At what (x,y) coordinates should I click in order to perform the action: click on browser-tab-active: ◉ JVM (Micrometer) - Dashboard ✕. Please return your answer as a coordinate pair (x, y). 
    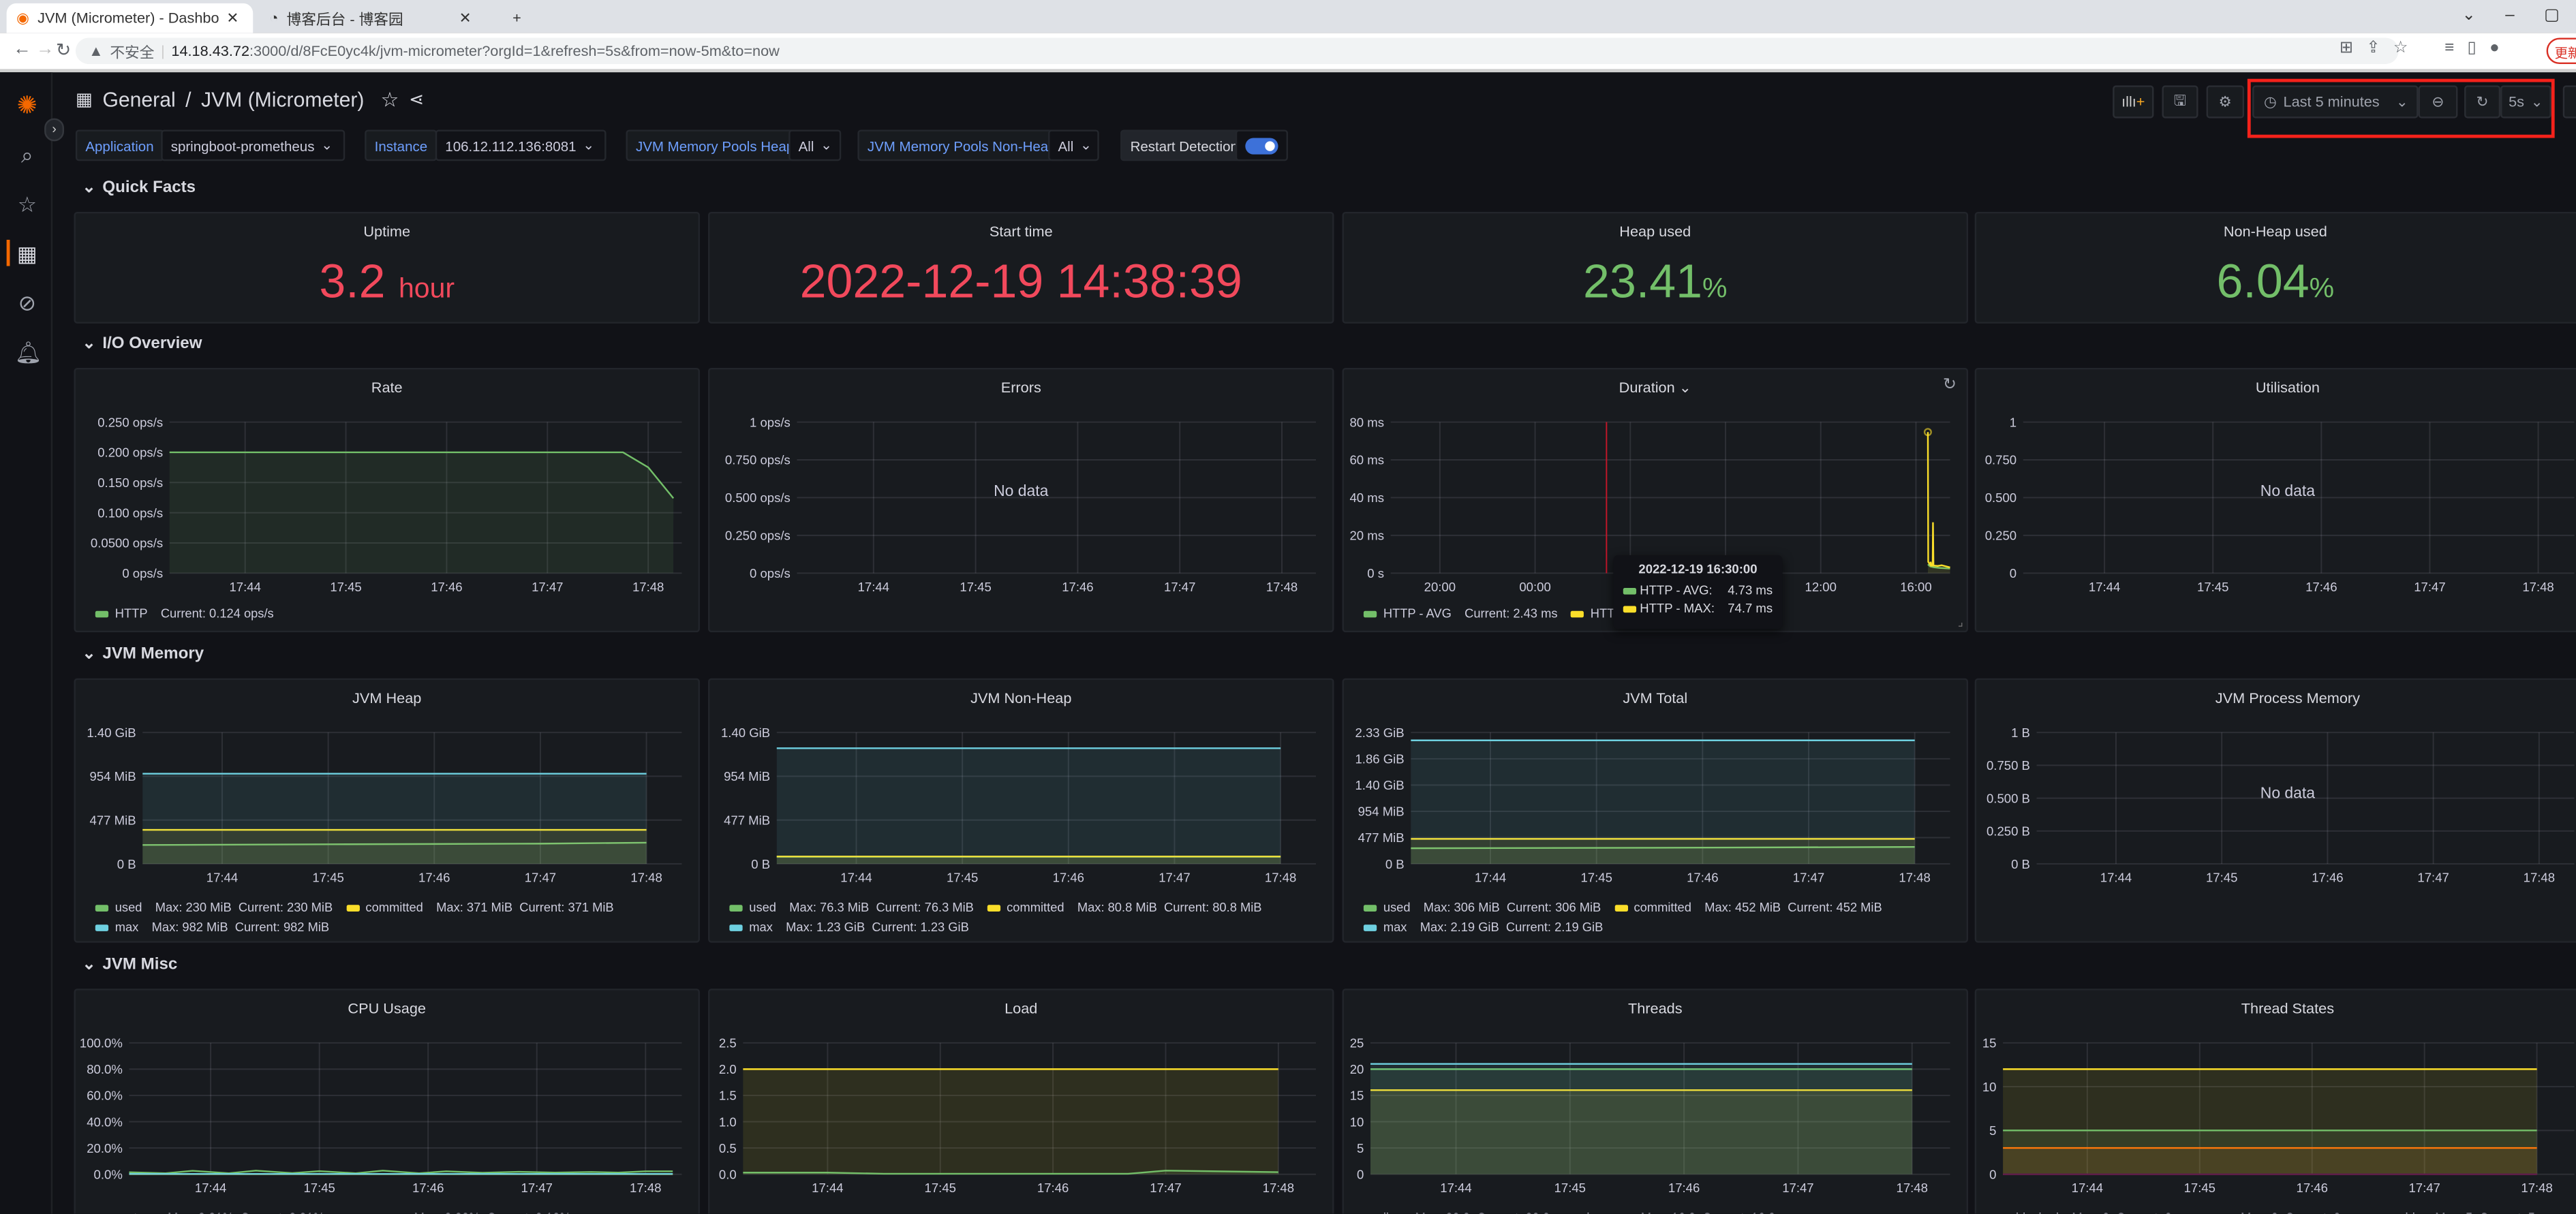
    Looking at the image, I should click on (130, 18).